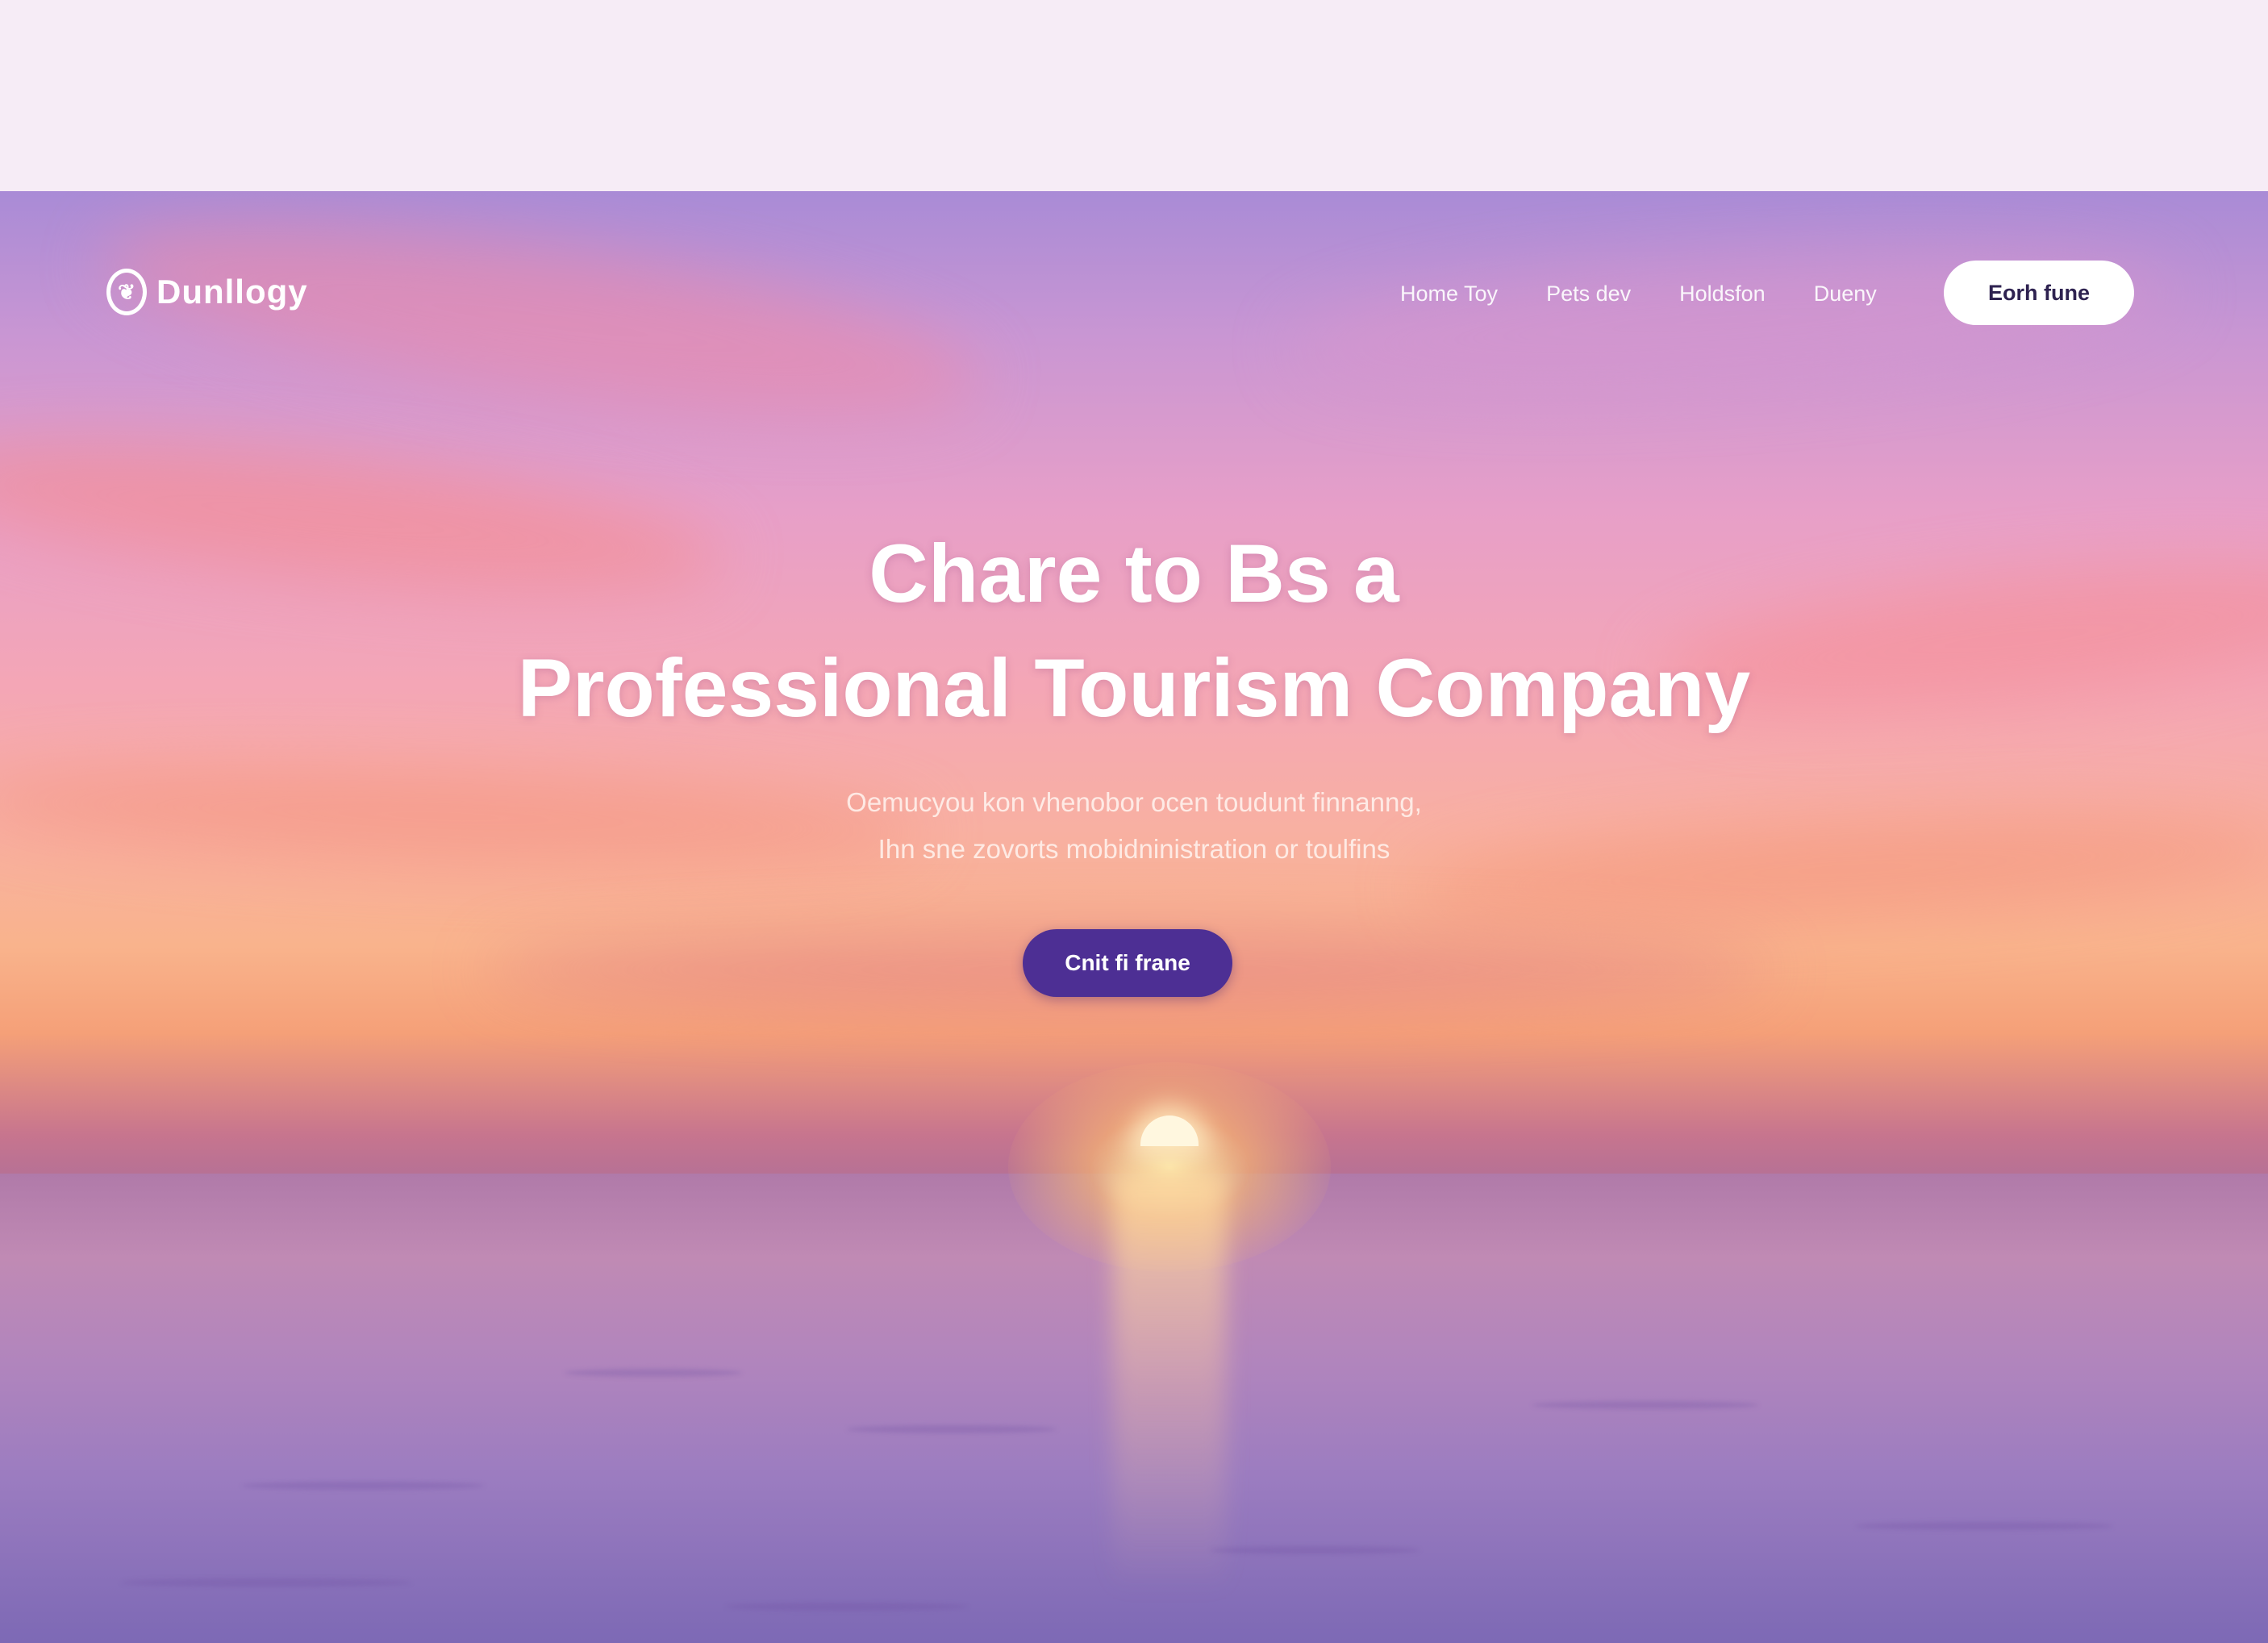  I want to click on nav-link-2: Pets dev, so click(1588, 293).